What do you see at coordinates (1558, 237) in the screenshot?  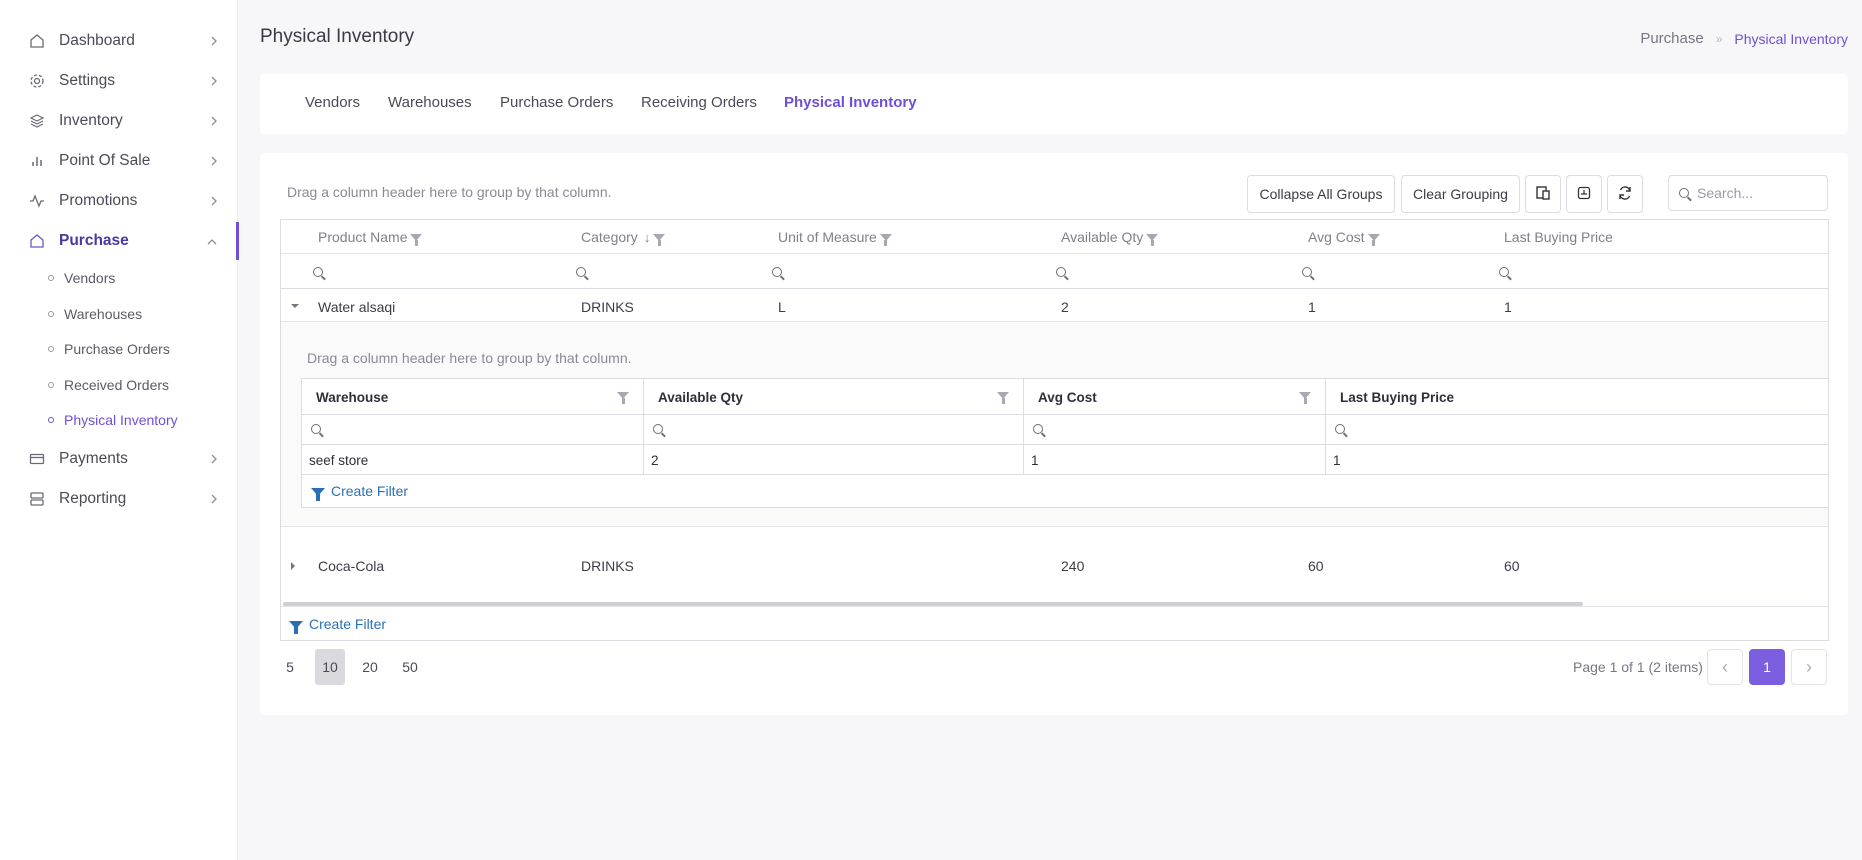 I see `column-header-last-buying-price: Last Buying Price` at bounding box center [1558, 237].